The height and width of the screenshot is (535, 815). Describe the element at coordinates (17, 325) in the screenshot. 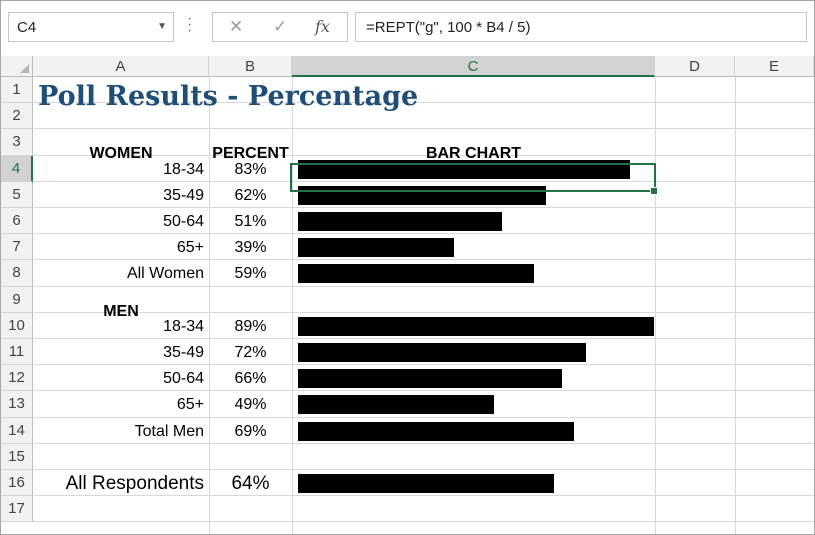

I see `row-header-10: 10` at that location.